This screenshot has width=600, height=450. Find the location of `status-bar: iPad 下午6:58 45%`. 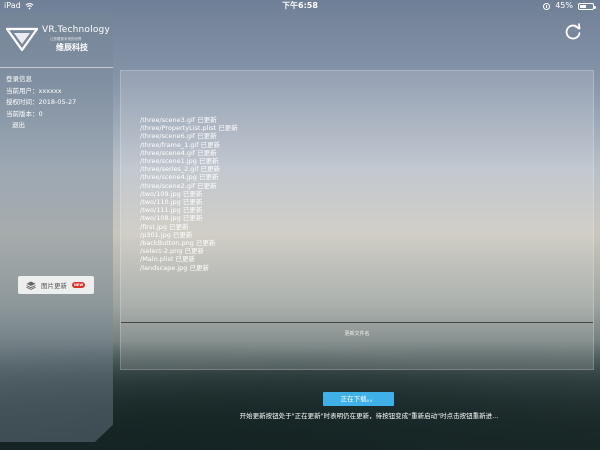

status-bar: iPad 下午6:58 45% is located at coordinates (300, 6).